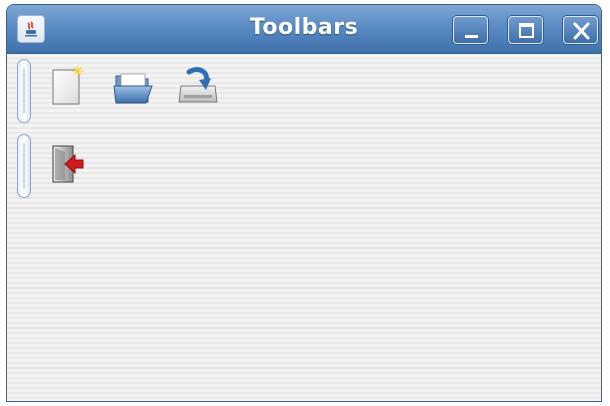 Image resolution: width=610 pixels, height=406 pixels. I want to click on maximize-button, so click(525, 30).